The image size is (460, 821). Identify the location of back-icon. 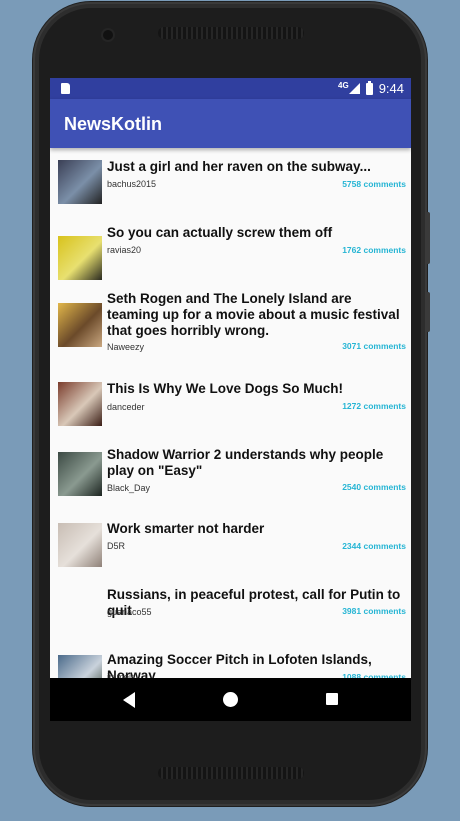
(129, 700).